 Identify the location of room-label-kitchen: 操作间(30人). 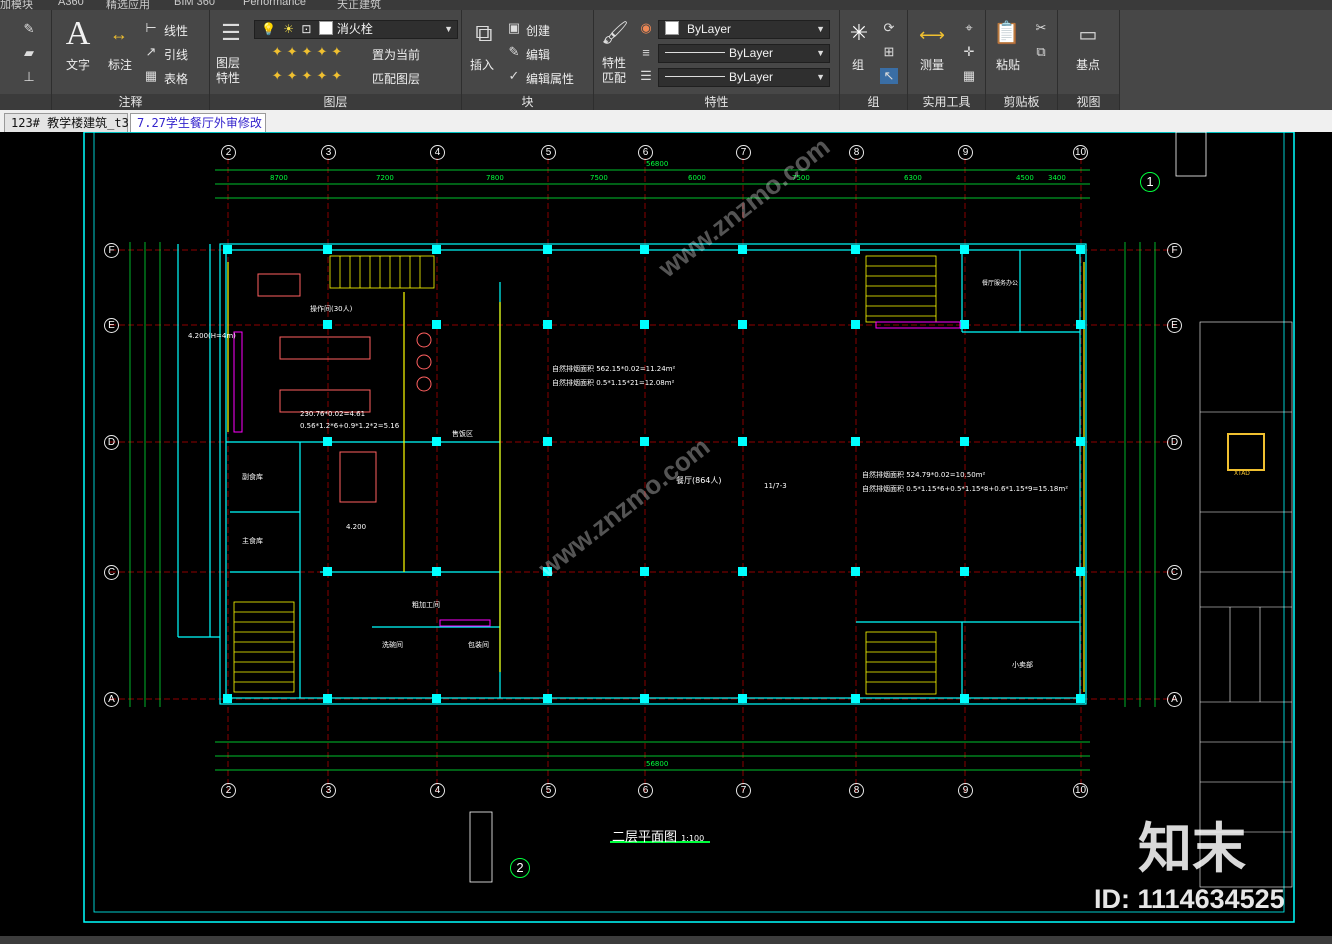
(331, 309).